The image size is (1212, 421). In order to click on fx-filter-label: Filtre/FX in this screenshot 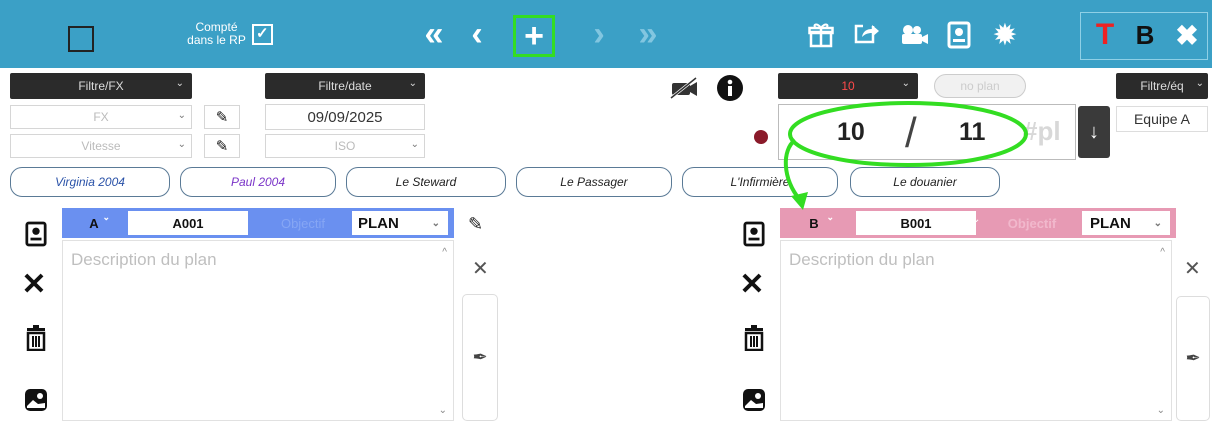, I will do `click(101, 86)`.